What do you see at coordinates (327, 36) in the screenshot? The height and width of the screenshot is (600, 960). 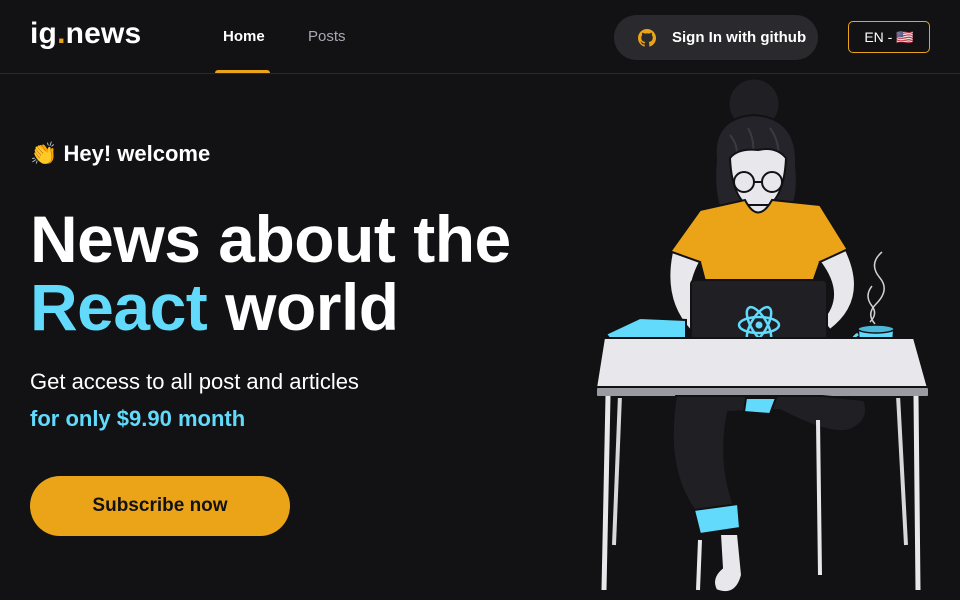 I see `nav-posts-link: Posts` at bounding box center [327, 36].